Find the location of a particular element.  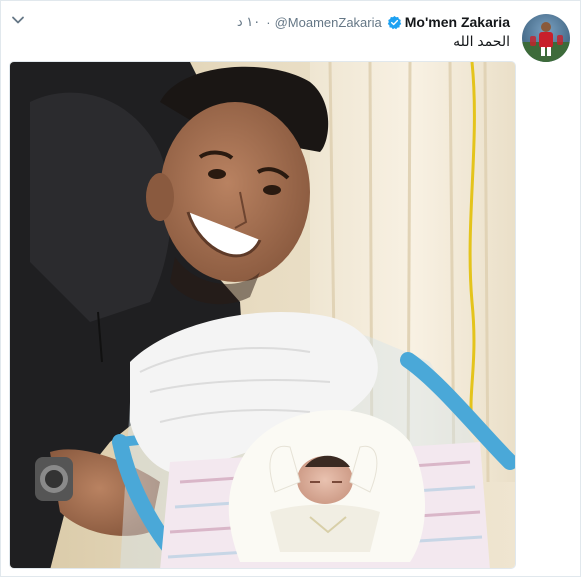

tweet-text: الحمد الله is located at coordinates (481, 41).